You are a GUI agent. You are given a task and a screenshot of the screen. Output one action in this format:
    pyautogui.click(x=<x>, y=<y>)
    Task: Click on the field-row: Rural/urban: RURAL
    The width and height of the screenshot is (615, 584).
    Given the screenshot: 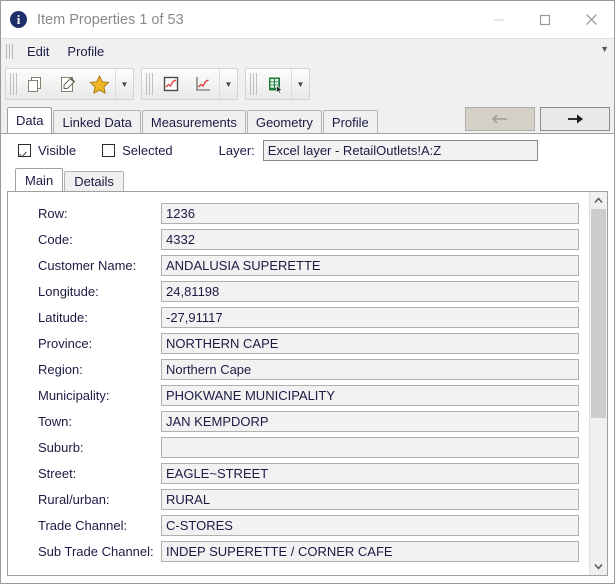 What is the action you would take?
    pyautogui.click(x=298, y=499)
    